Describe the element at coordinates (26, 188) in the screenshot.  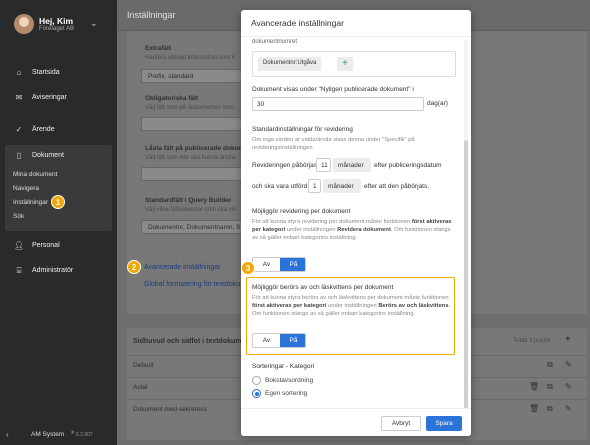
I see `sub-item-navigera: Navigera` at that location.